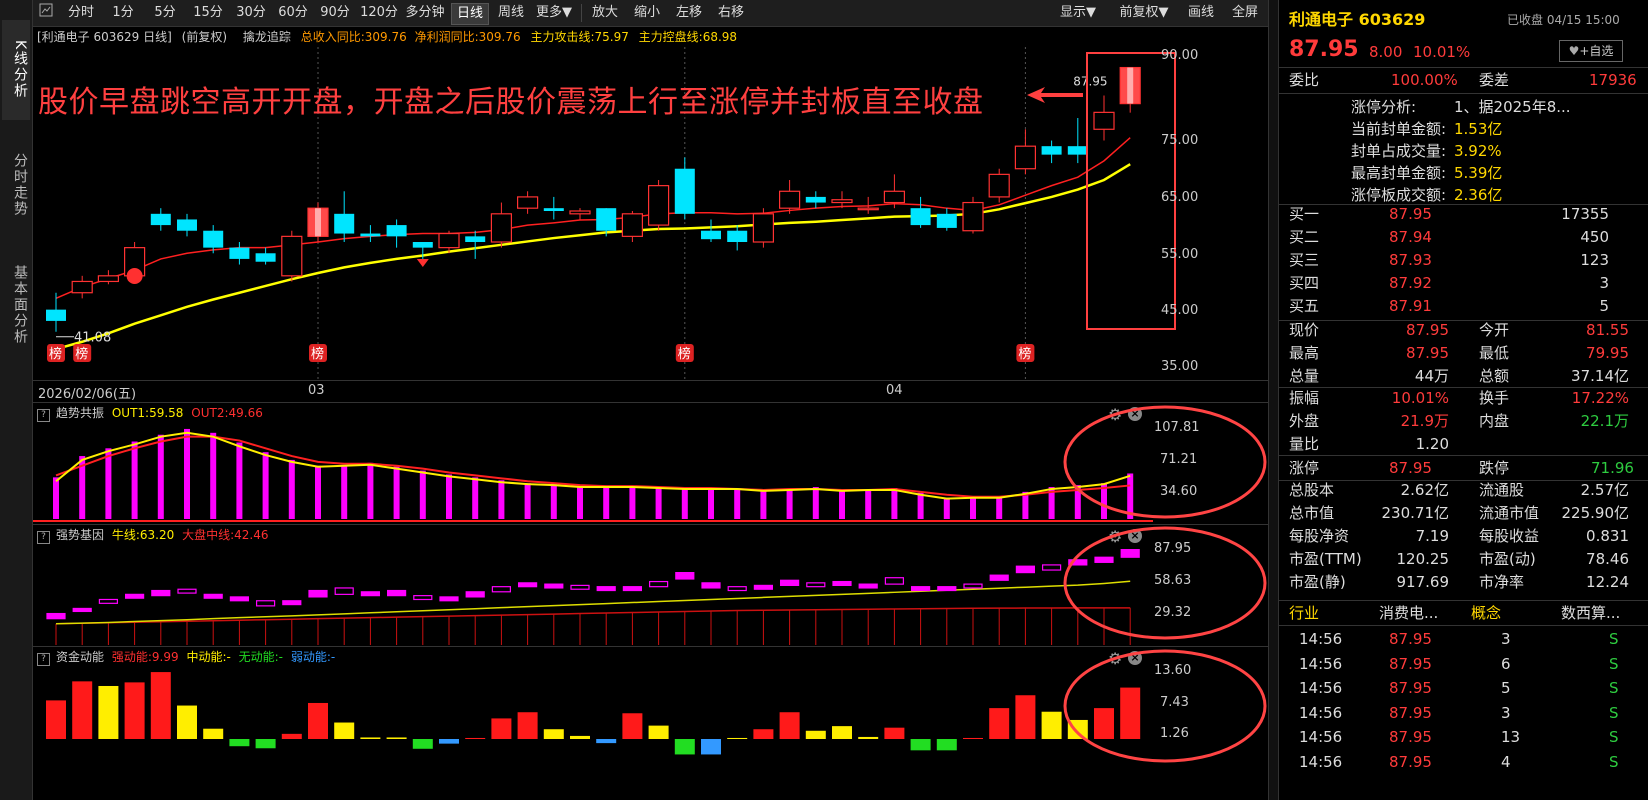 The width and height of the screenshot is (1648, 800). Describe the element at coordinates (684, 354) in the screenshot. I see `bang-badge-label: 榜` at that location.